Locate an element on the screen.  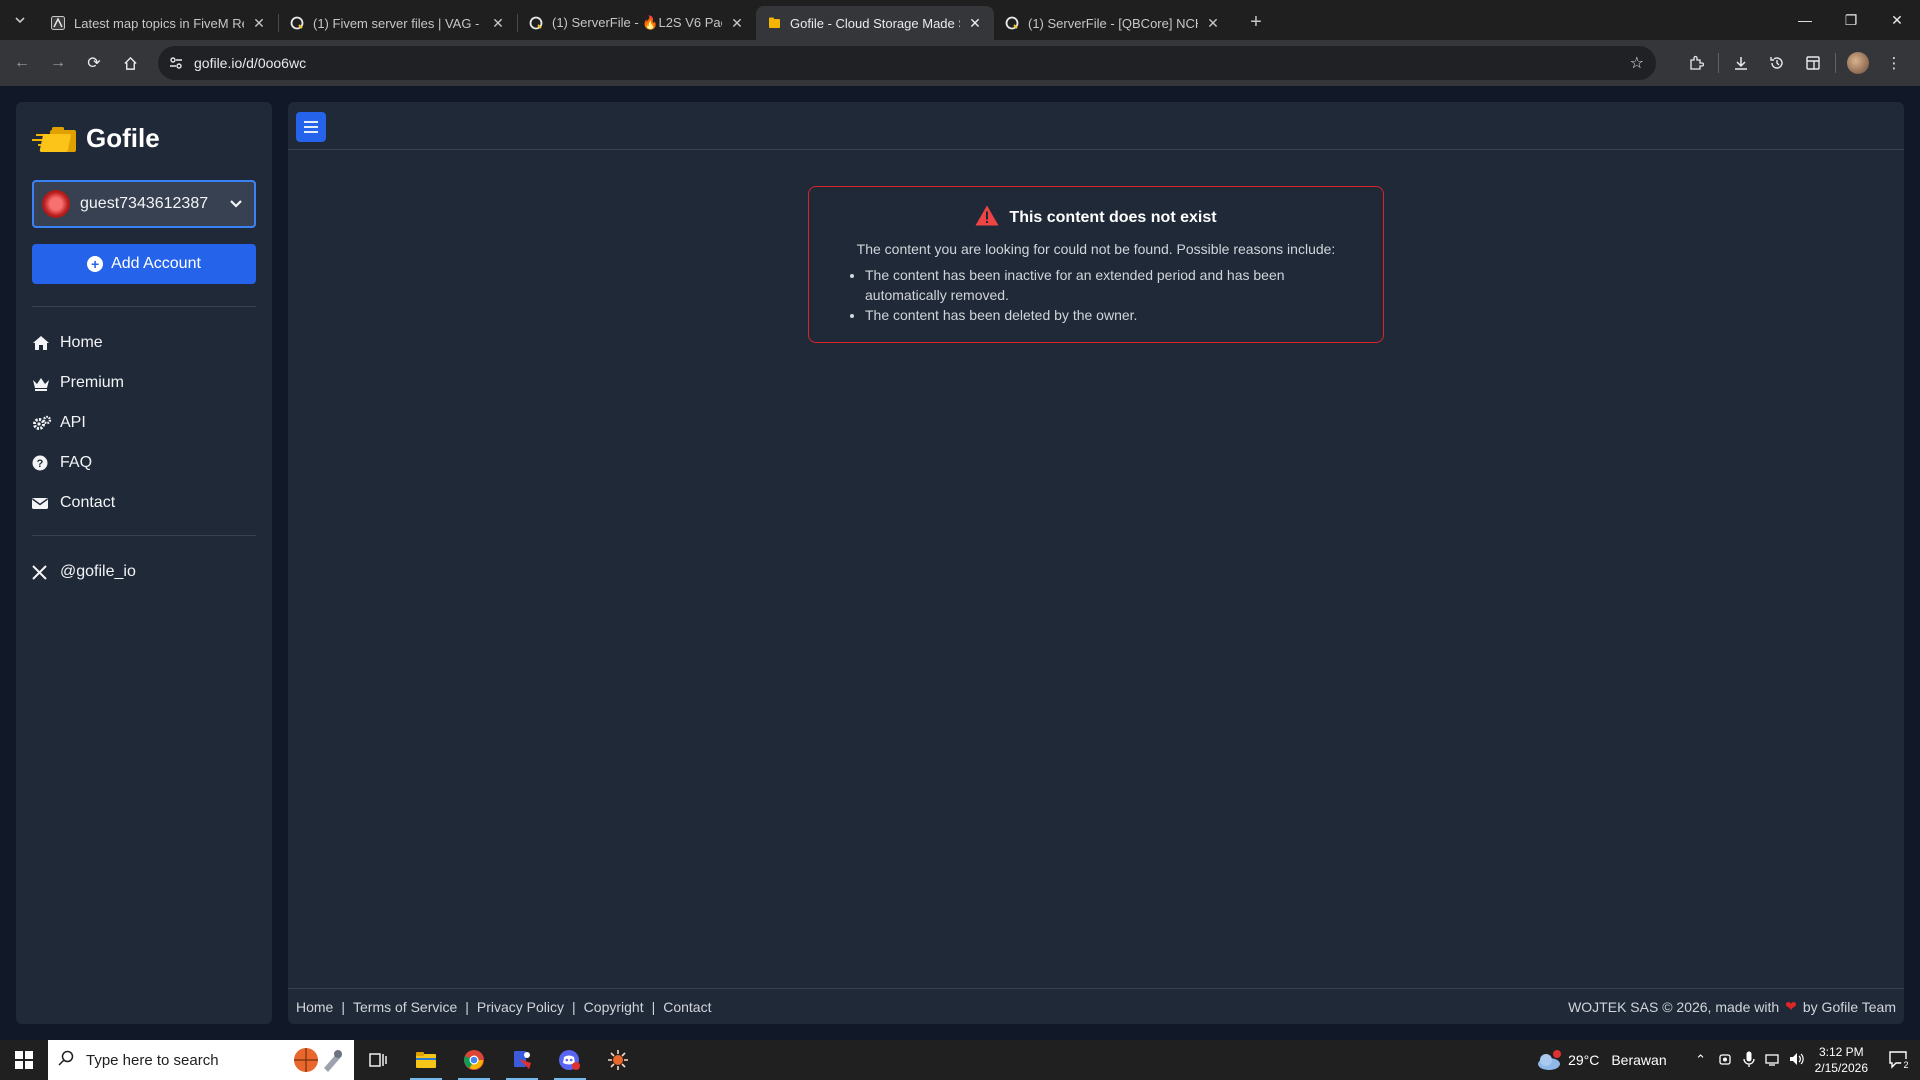
system-tray: 29°C Berawan ⌃ 3:12 PM 2/15/2026 2 is located at coordinates (1728, 1060).